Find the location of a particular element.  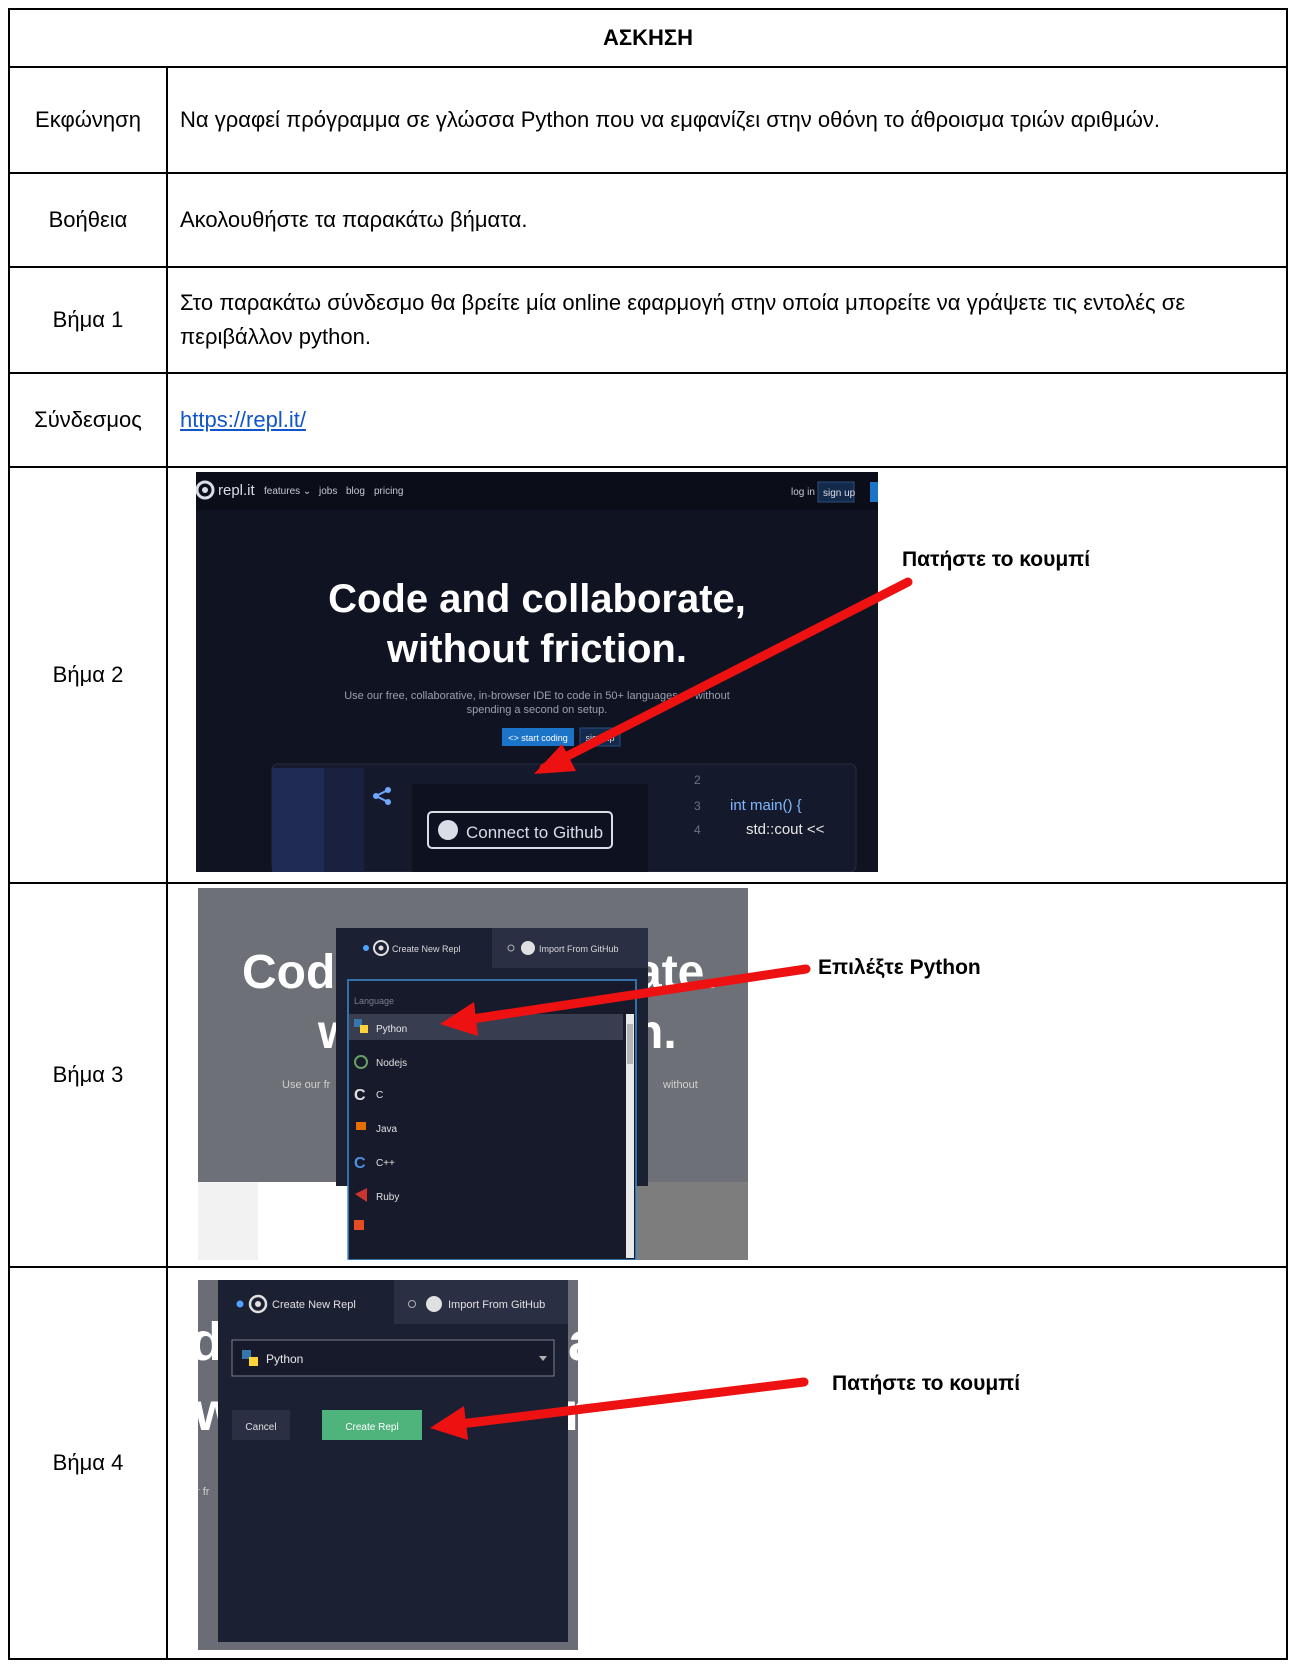

step4-arrow-icon is located at coordinates (619, 1408).